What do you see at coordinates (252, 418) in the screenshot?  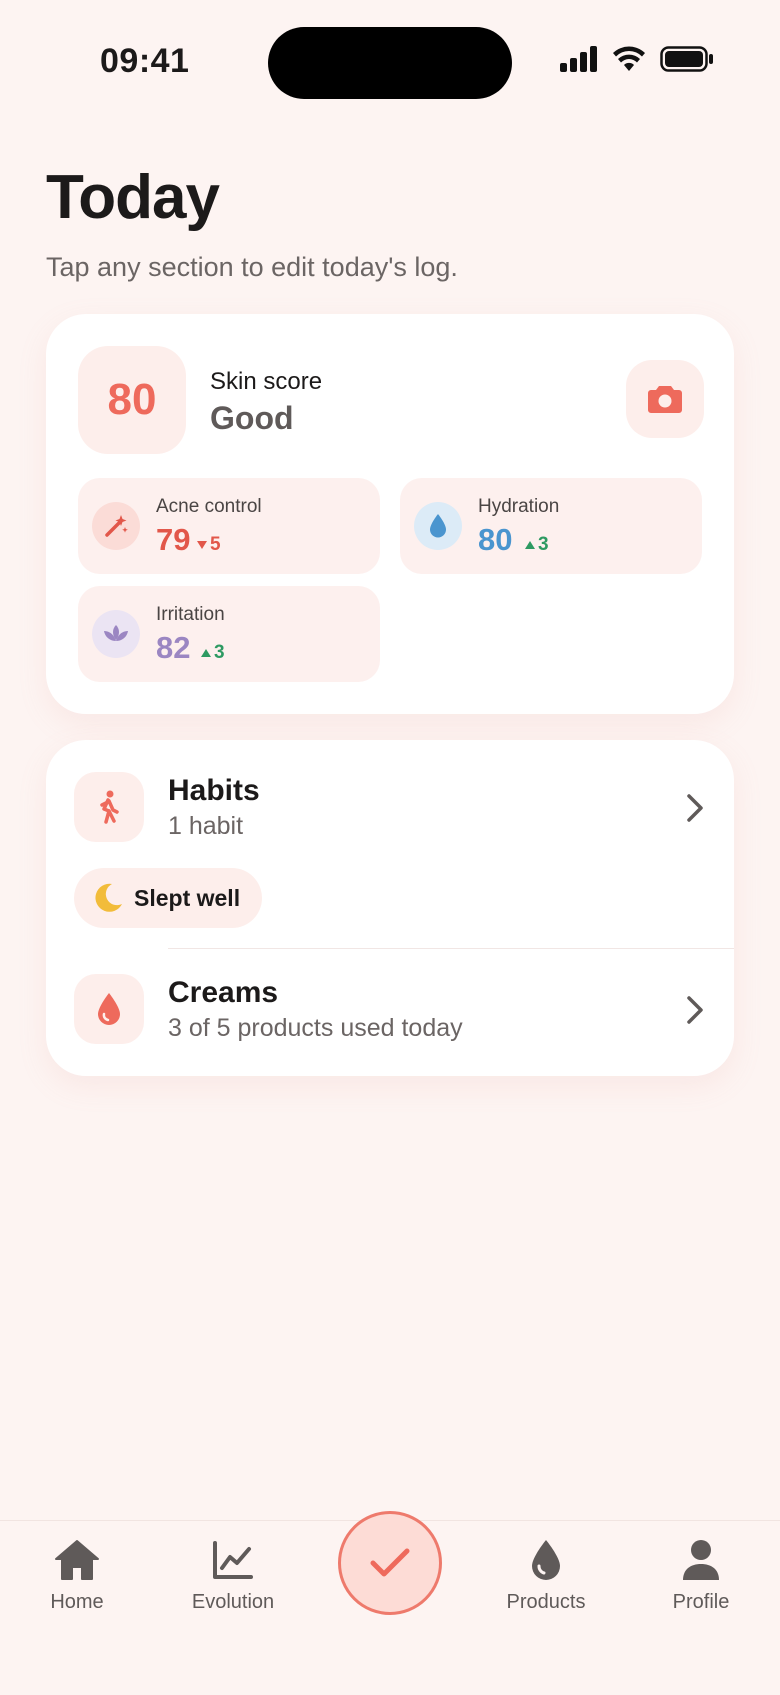 I see `skin-score-rating: Good` at bounding box center [252, 418].